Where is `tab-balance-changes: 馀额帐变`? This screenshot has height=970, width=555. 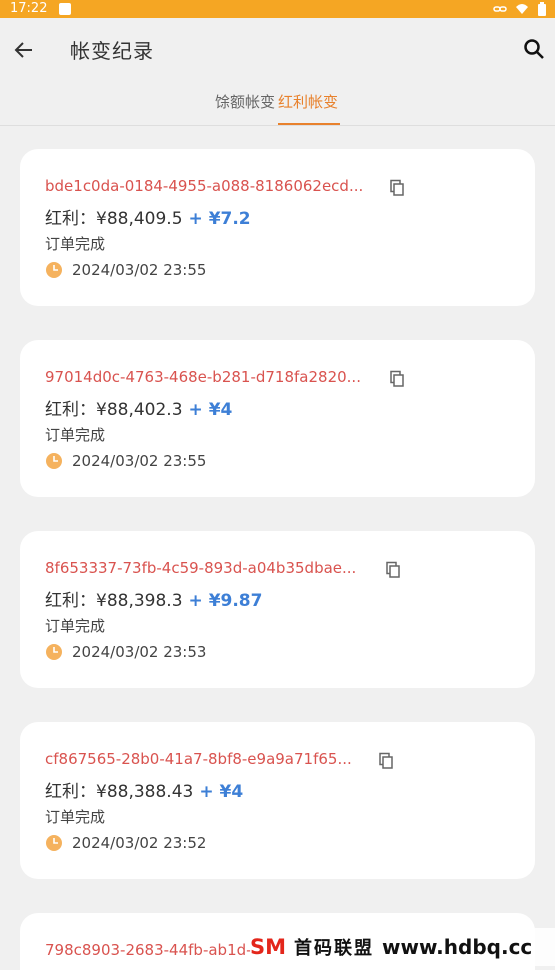 tab-balance-changes: 馀额帐变 is located at coordinates (245, 102).